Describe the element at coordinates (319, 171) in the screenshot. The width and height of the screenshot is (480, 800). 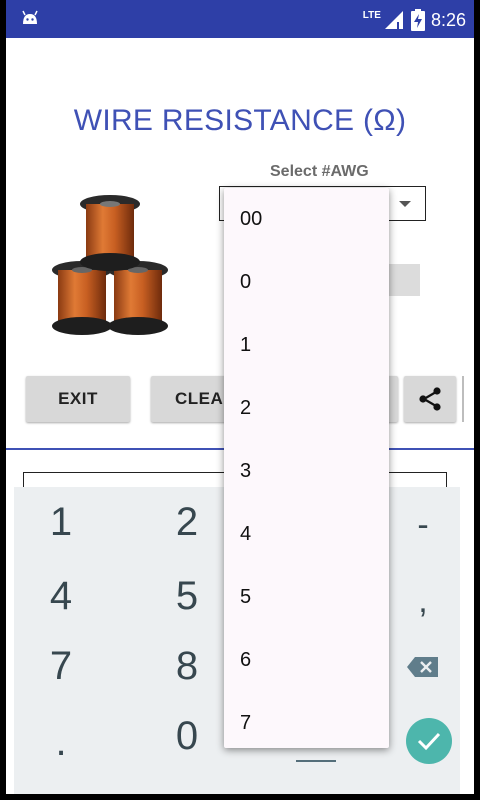
I see `awg-label: Select #AWG` at that location.